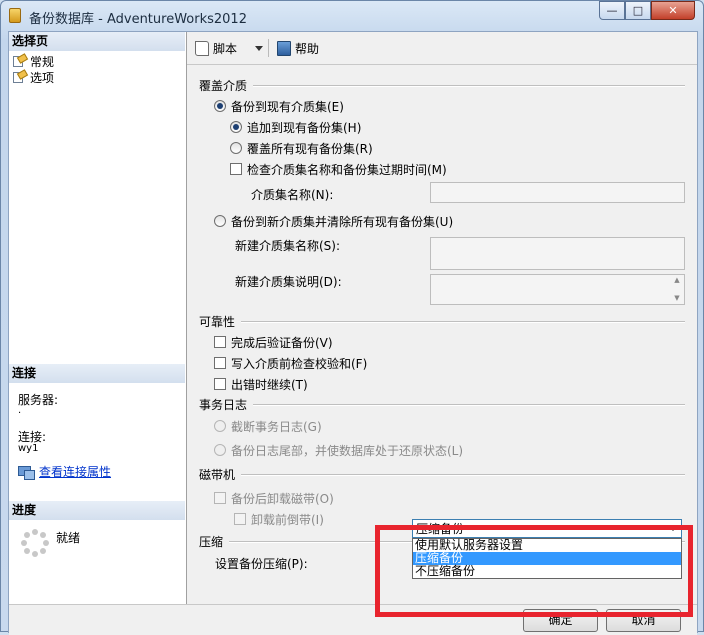  I want to click on connection-header: 连接, so click(97, 373).